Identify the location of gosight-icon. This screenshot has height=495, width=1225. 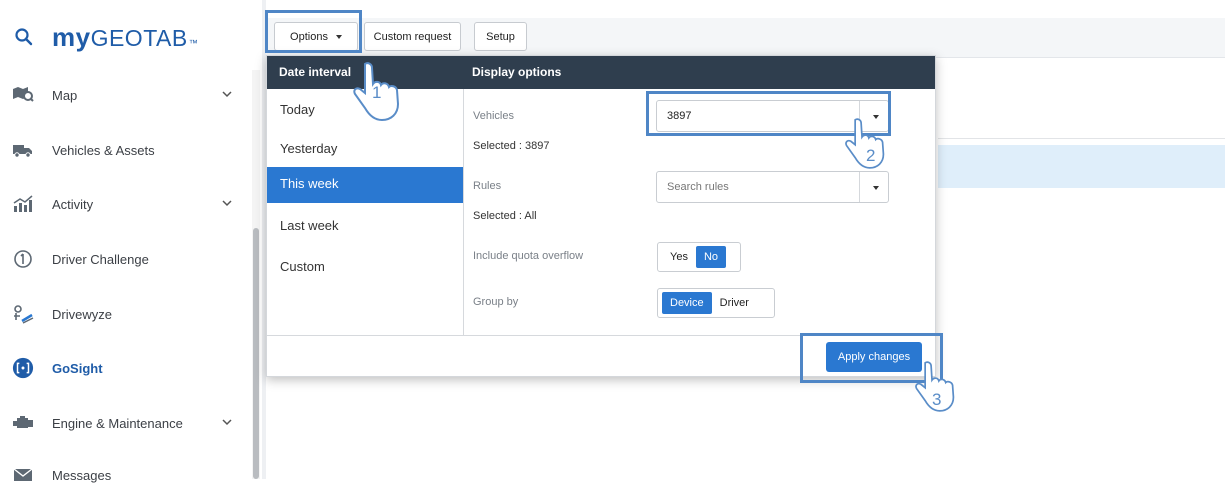
(23, 368).